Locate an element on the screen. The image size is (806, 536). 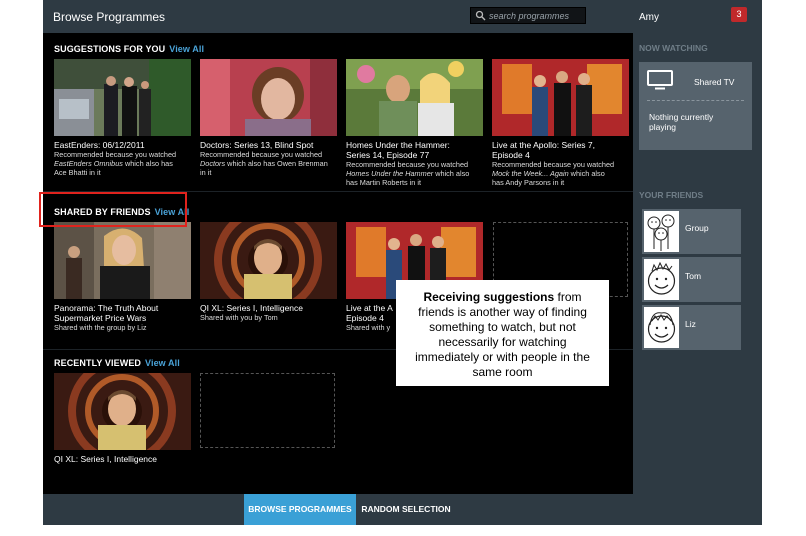
reason-line: Mock the Week... Again which also is located at coordinates (560, 173).